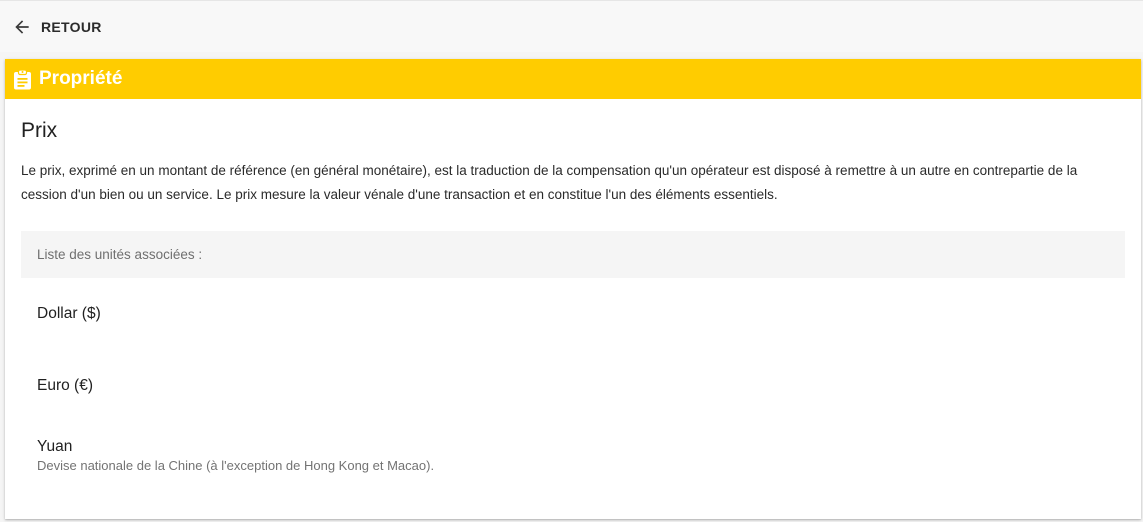  What do you see at coordinates (22, 27) in the screenshot?
I see `arrow-left-icon` at bounding box center [22, 27].